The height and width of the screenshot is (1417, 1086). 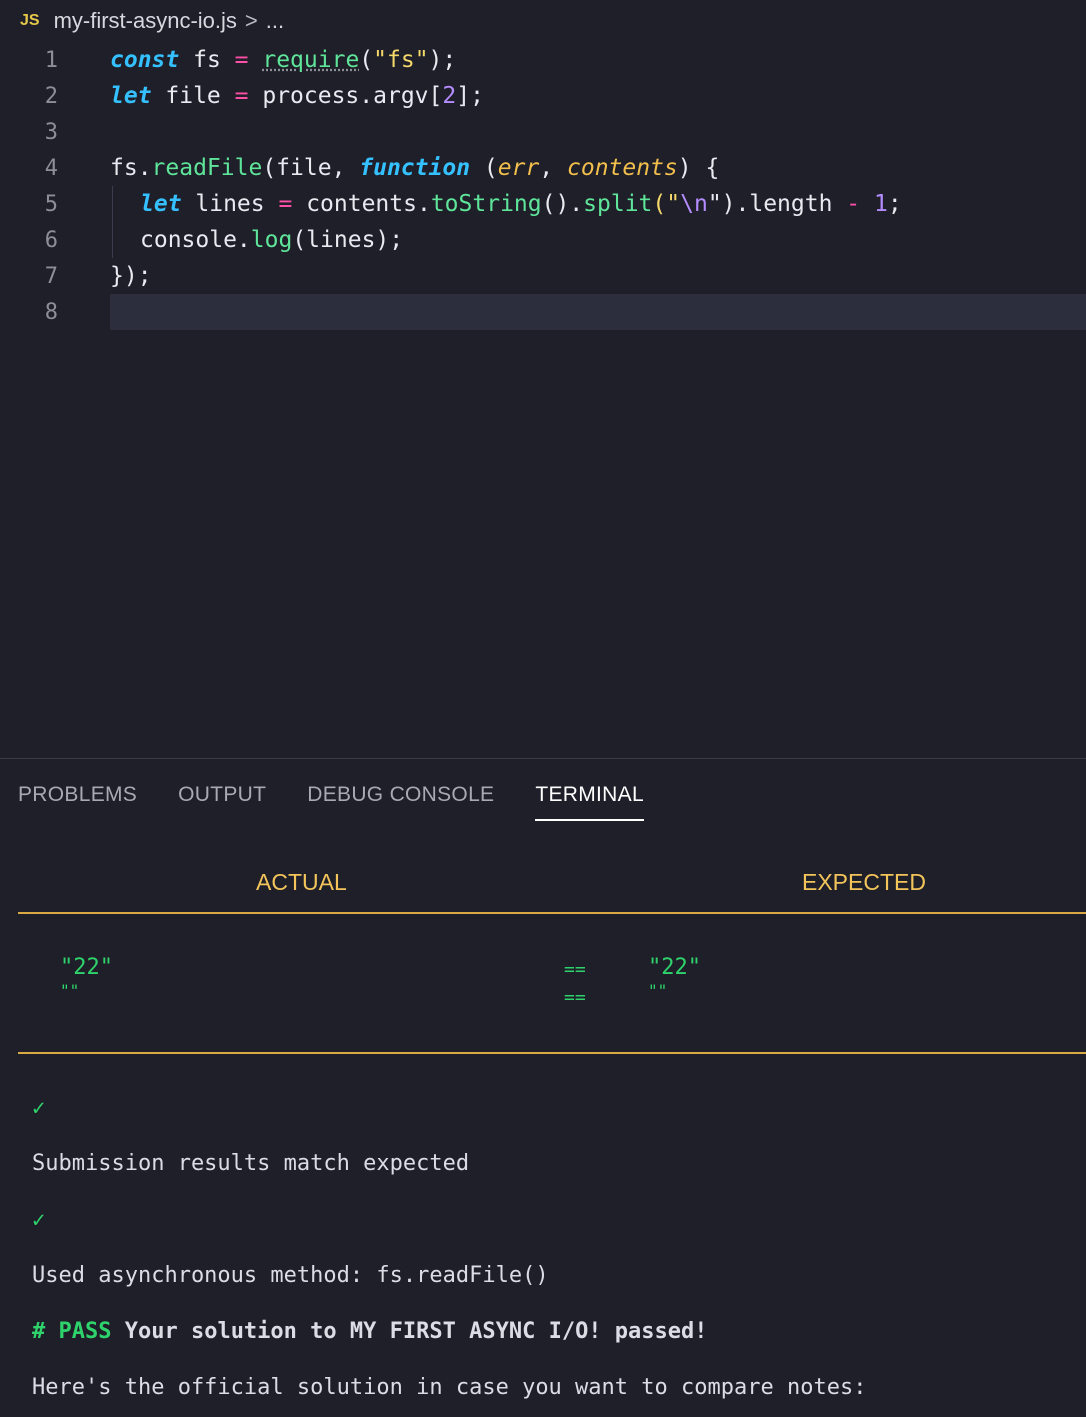 I want to click on code-text: let file = process.argv[2];, so click(x=297, y=96).